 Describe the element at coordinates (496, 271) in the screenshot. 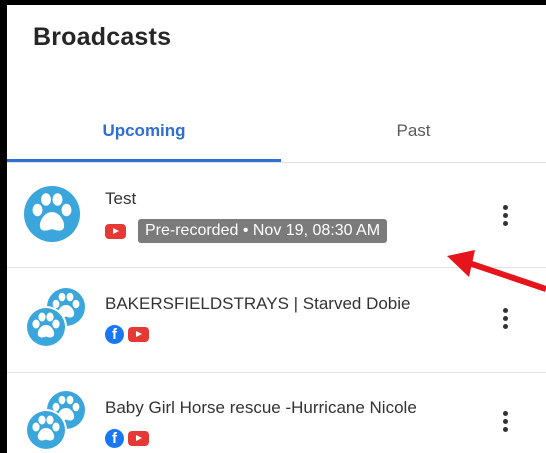

I see `red-arrow` at that location.